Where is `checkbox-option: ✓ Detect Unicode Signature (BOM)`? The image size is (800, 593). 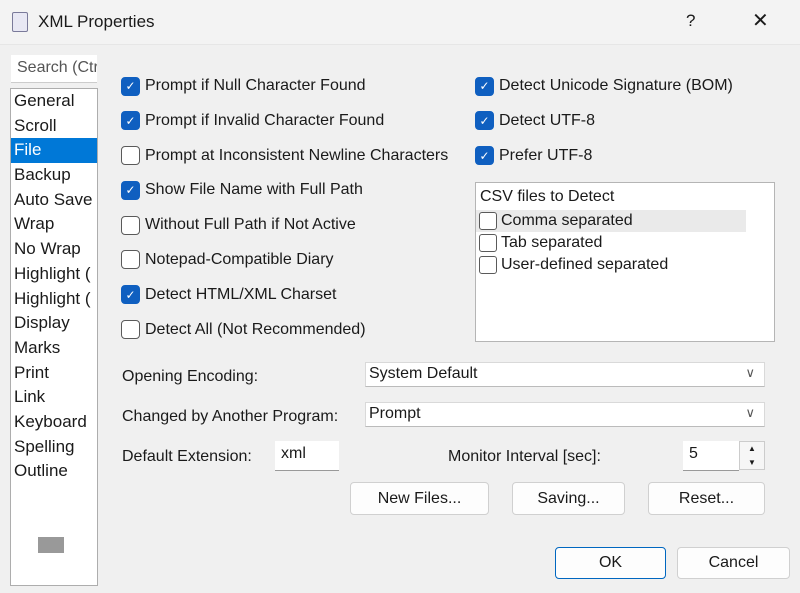 checkbox-option: ✓ Detect Unicode Signature (BOM) is located at coordinates (604, 86).